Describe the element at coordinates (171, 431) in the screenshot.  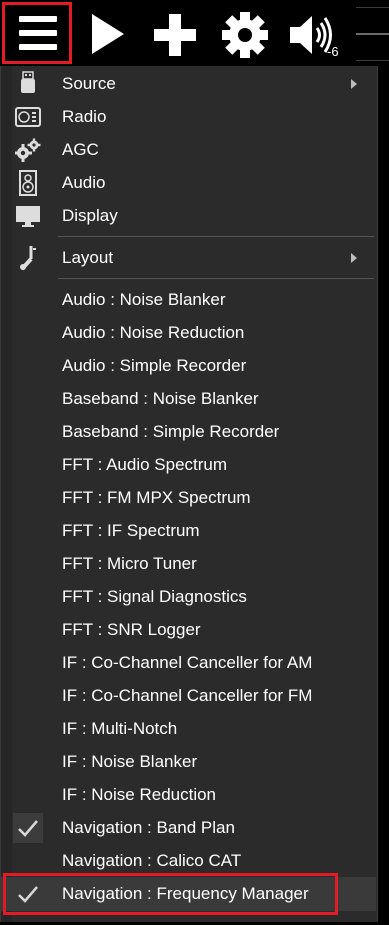
I see `menu-item-label: Baseband : Simple Recorder` at that location.